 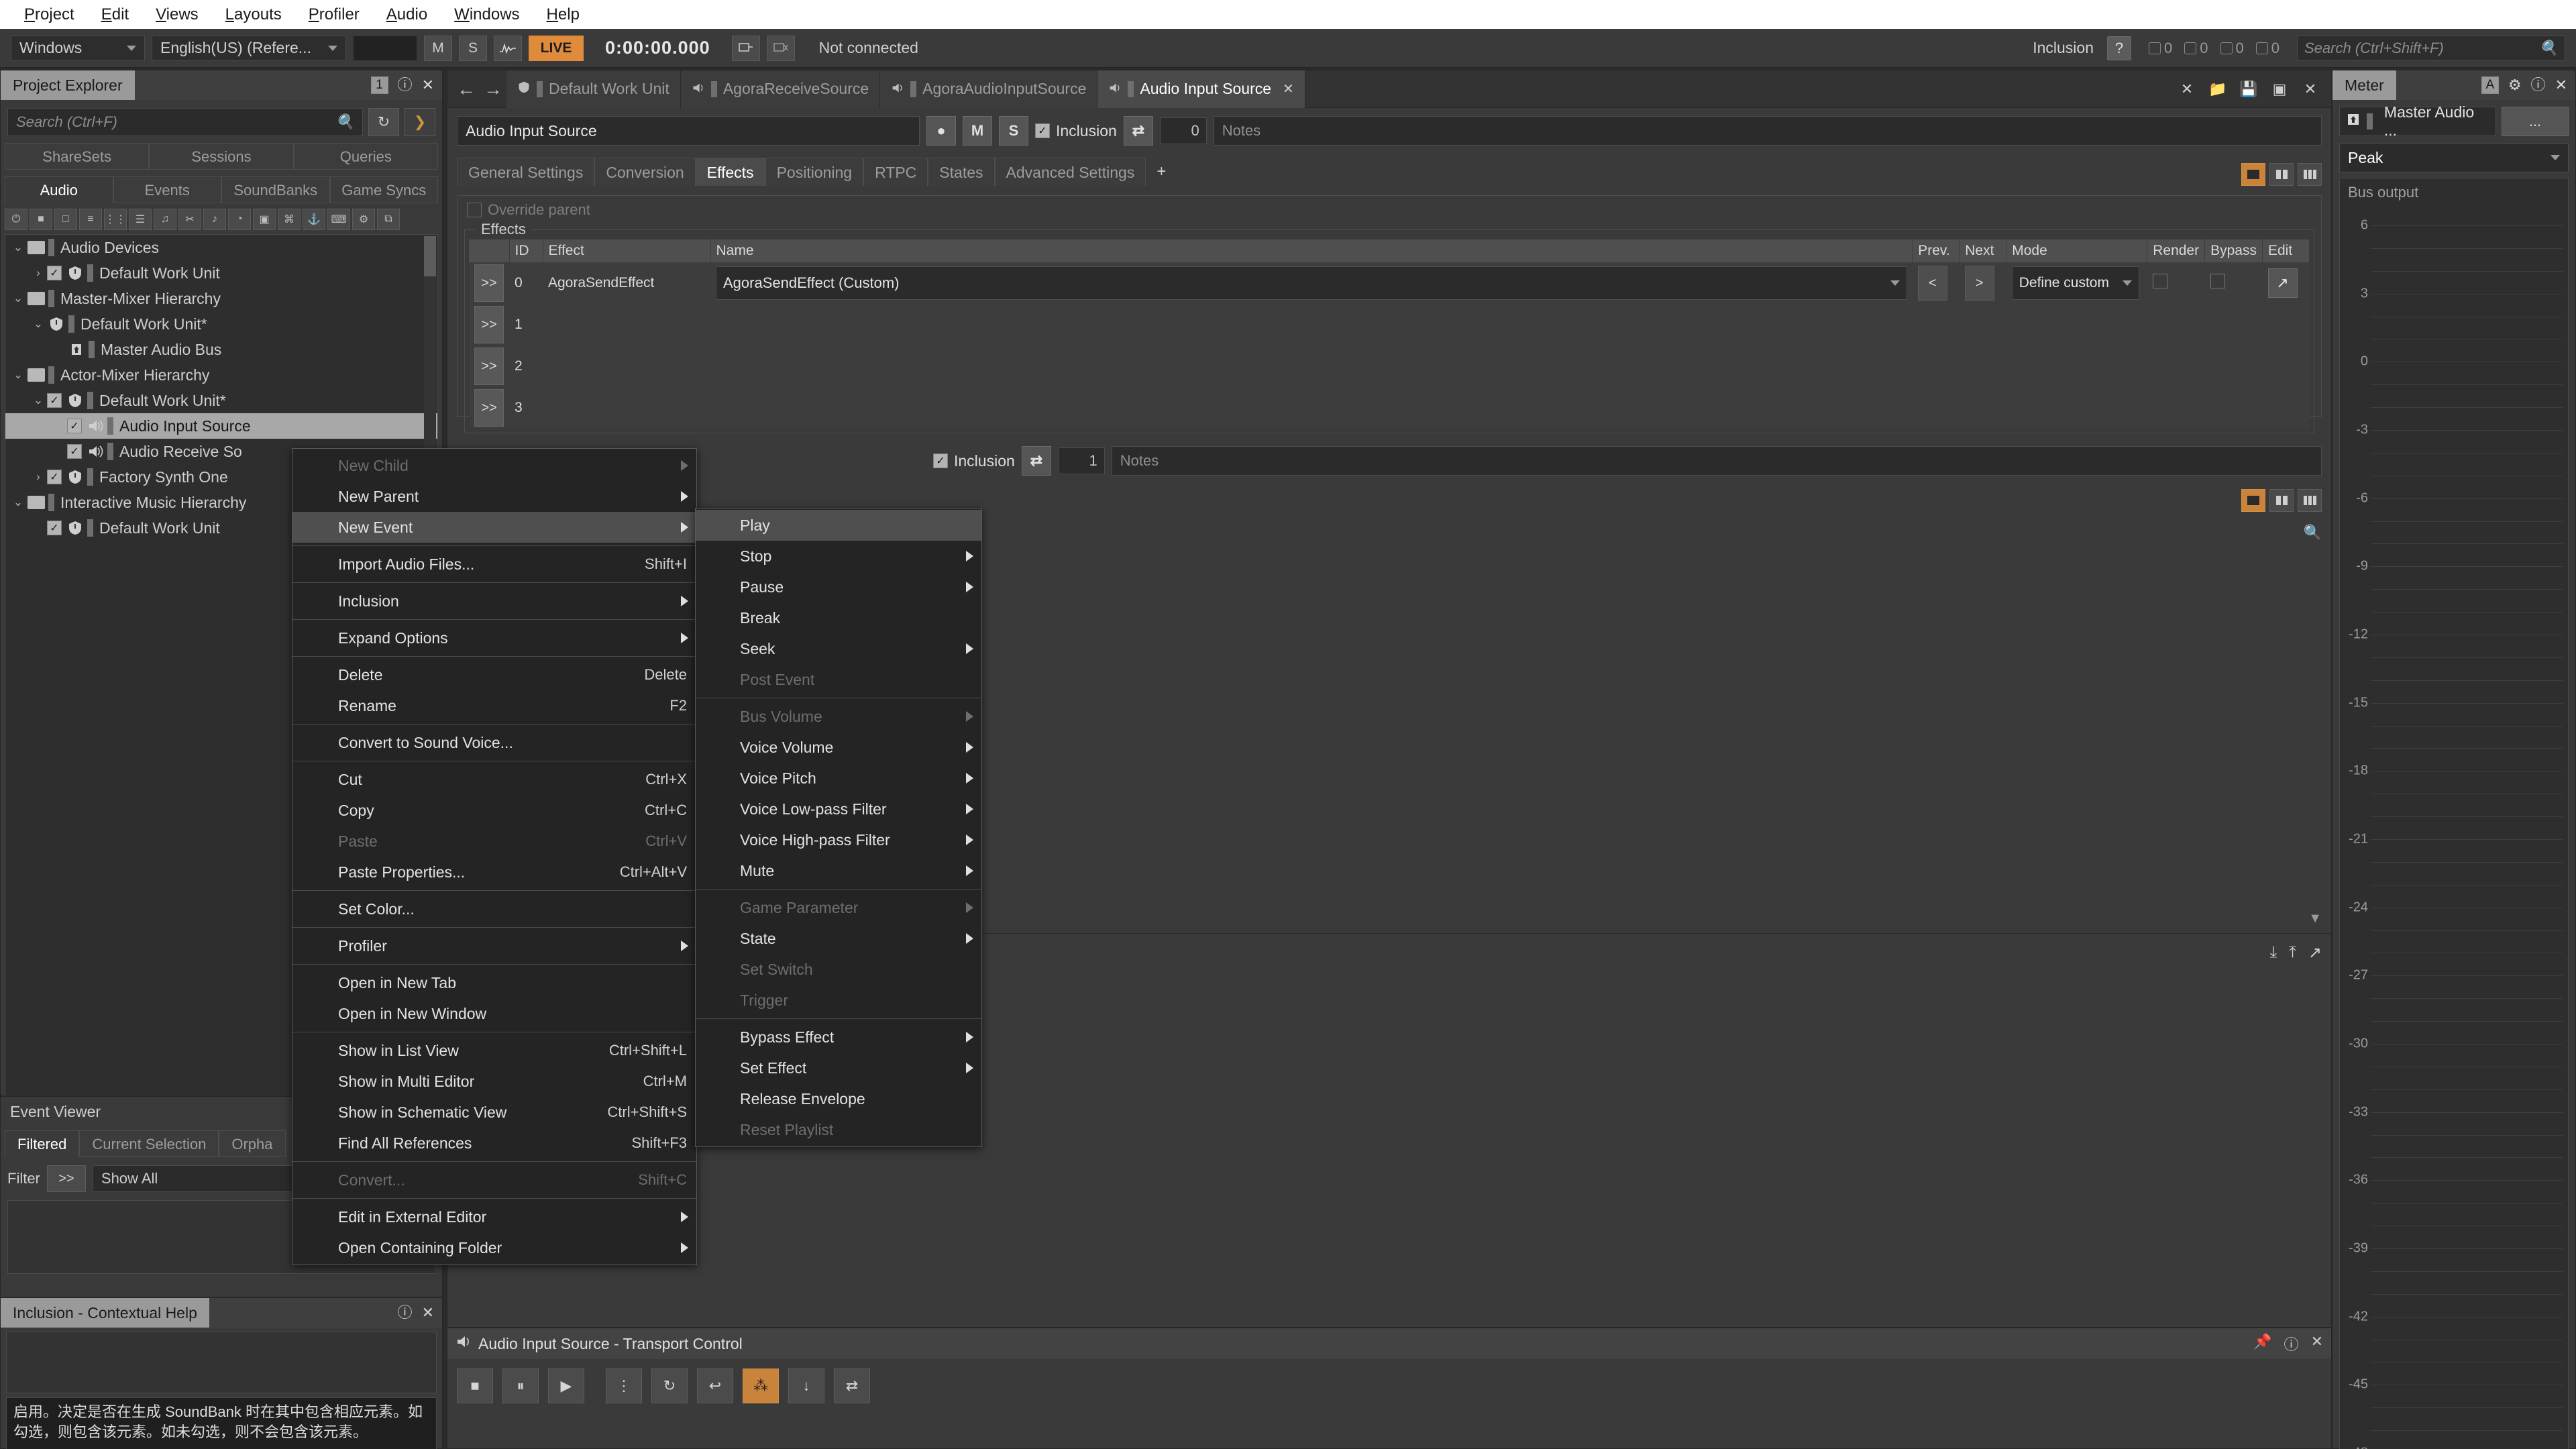 What do you see at coordinates (221, 349) in the screenshot?
I see `tree-item: Master Audio Bus` at bounding box center [221, 349].